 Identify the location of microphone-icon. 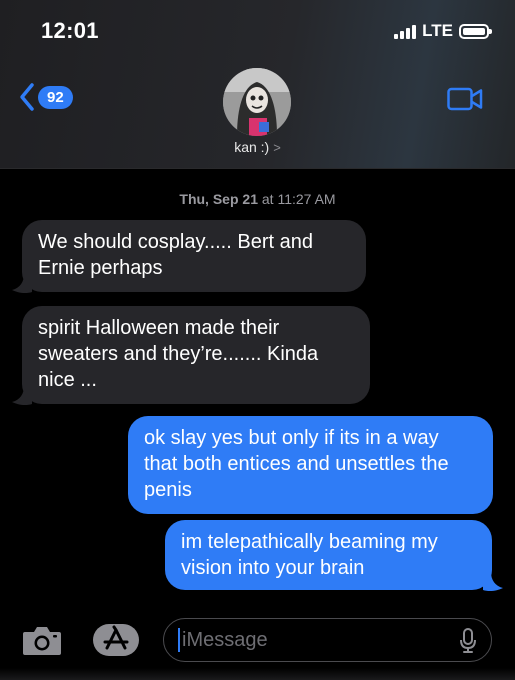
(468, 641).